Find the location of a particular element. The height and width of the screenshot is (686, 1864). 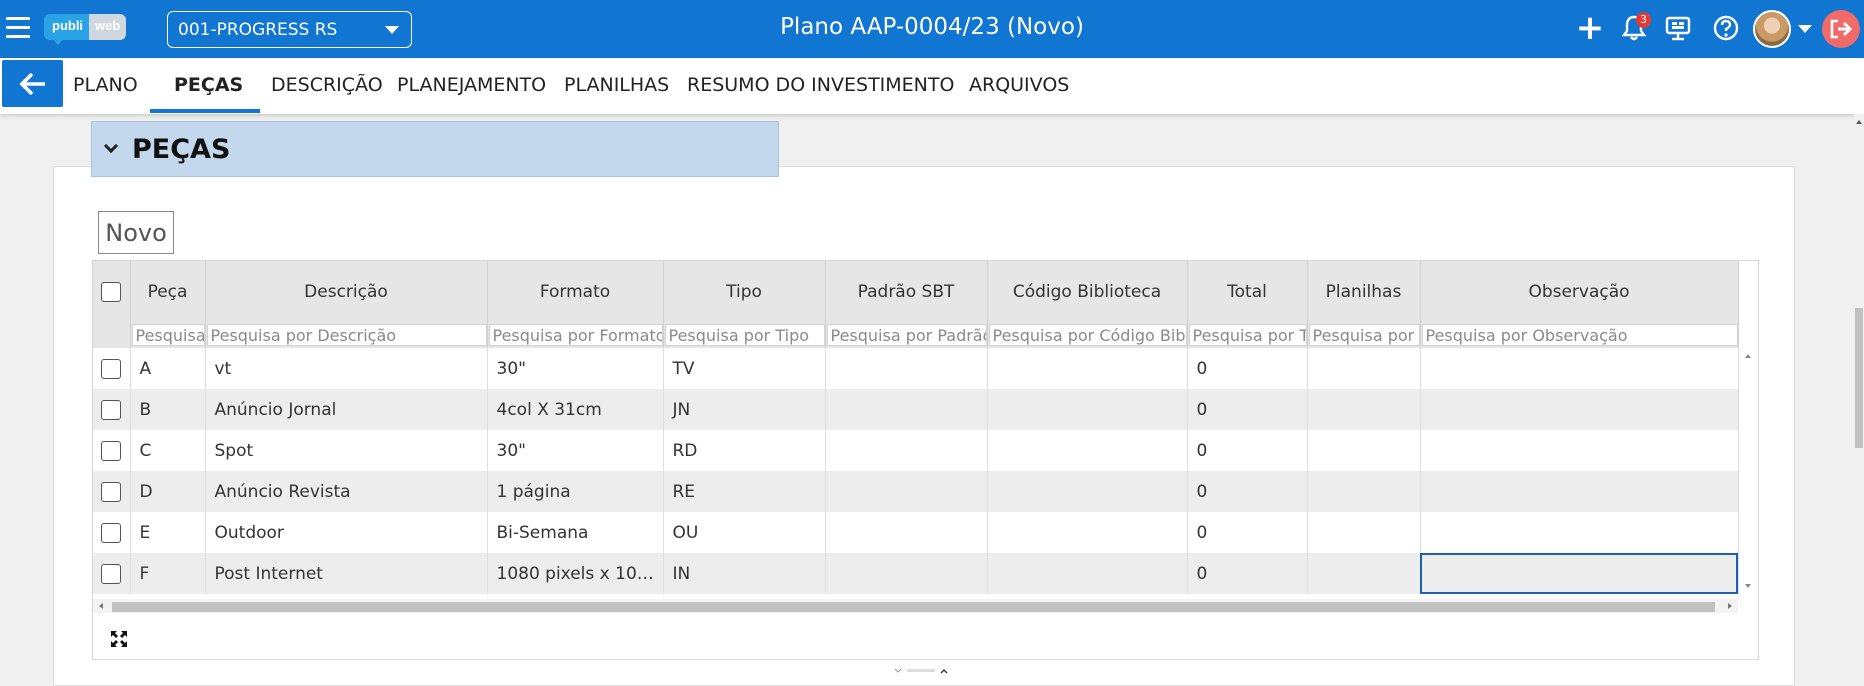

cell-peca: C is located at coordinates (168, 450).